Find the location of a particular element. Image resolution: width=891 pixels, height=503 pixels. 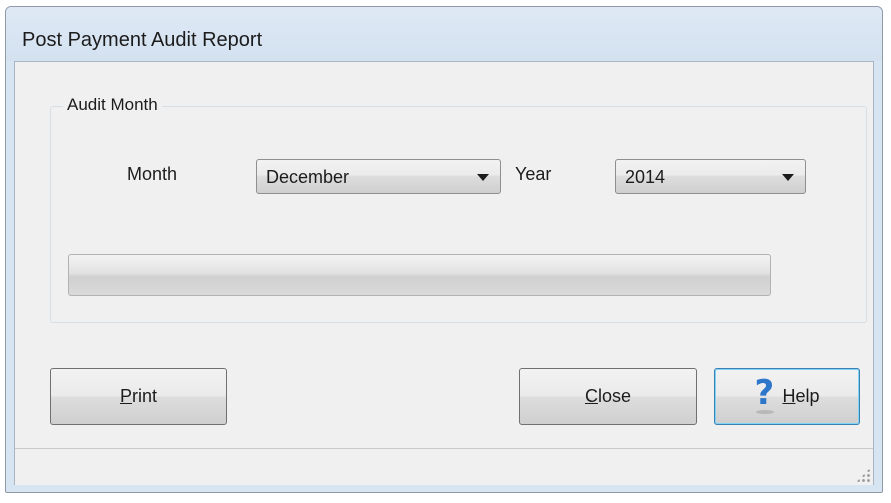

close-button-label: Close is located at coordinates (608, 396).